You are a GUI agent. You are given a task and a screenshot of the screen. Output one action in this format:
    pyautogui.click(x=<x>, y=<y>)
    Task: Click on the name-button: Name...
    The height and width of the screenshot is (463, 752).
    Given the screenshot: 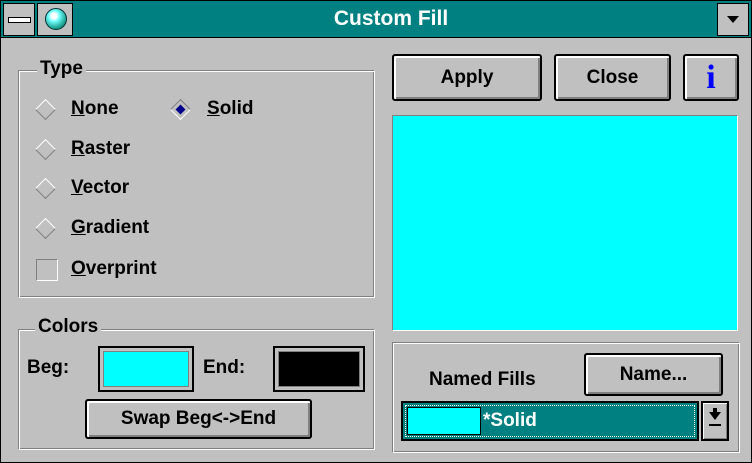 What is the action you would take?
    pyautogui.click(x=653, y=374)
    